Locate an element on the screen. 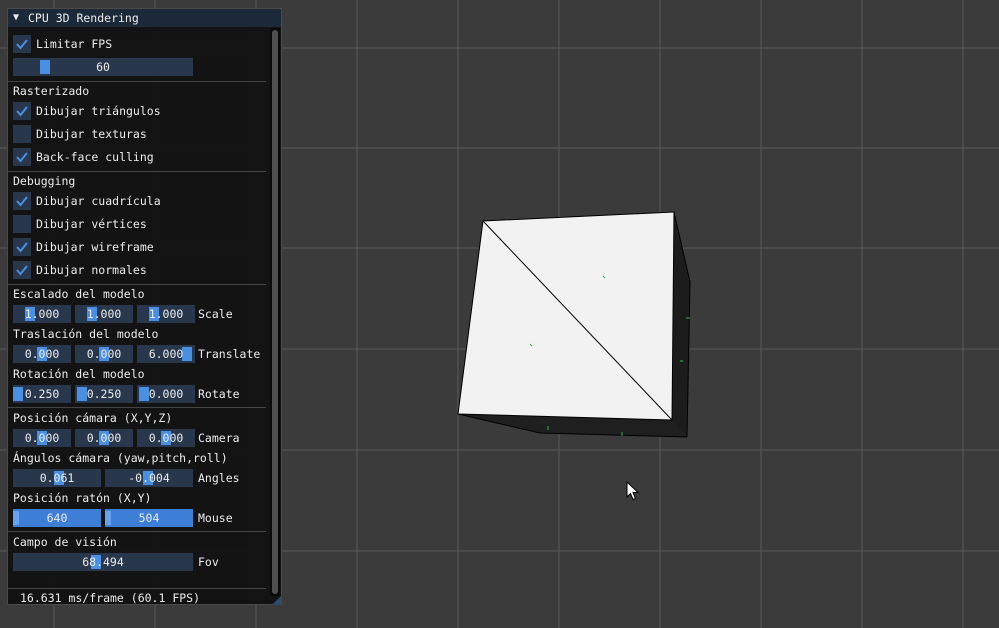 The image size is (999, 628). draw-wireframe-checkbox is located at coordinates (22, 247).